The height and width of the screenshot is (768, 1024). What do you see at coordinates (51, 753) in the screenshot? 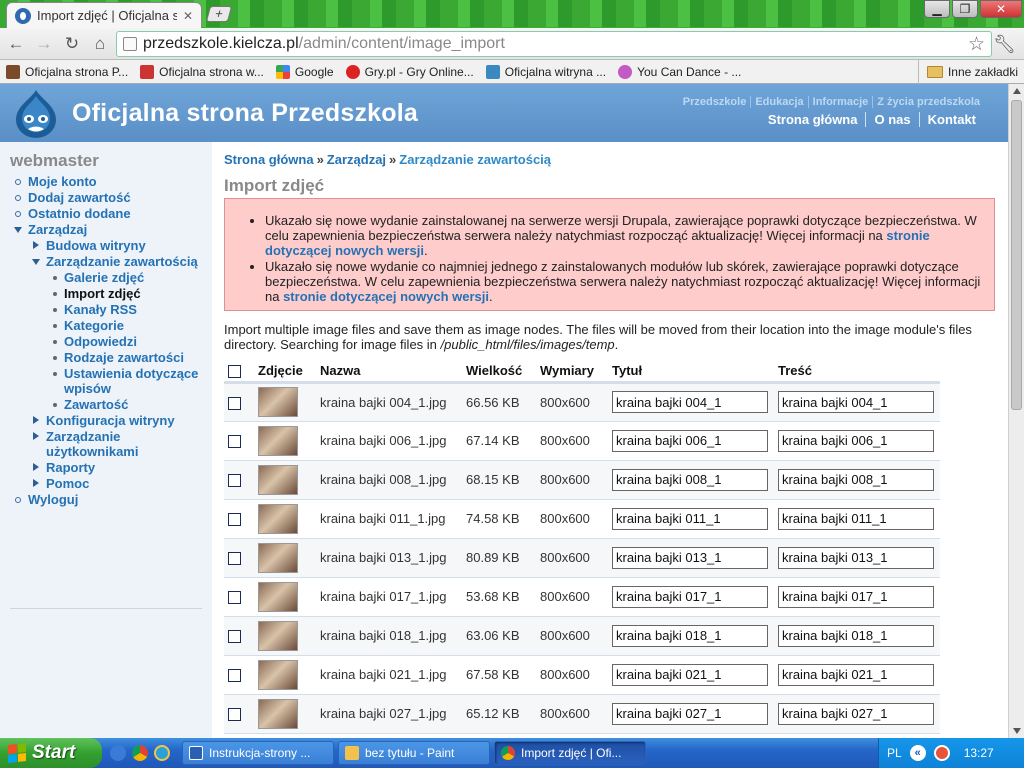
I see `start-button: Start` at bounding box center [51, 753].